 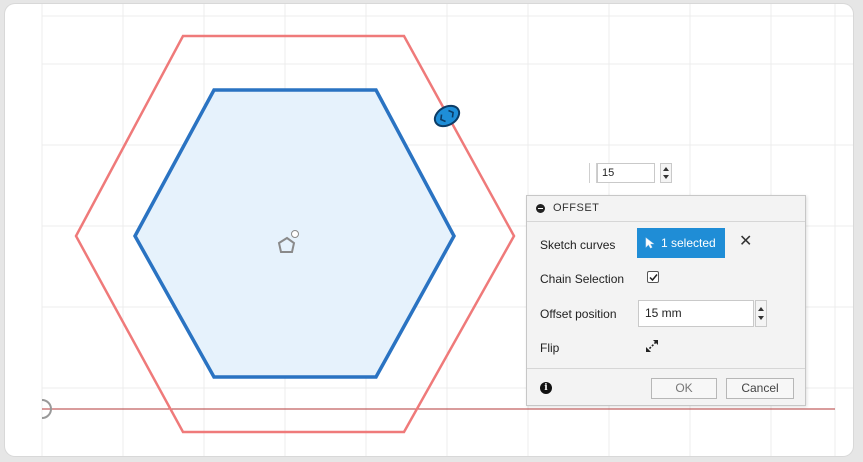 I want to click on dialog-footer: i OK Cancel, so click(x=666, y=387).